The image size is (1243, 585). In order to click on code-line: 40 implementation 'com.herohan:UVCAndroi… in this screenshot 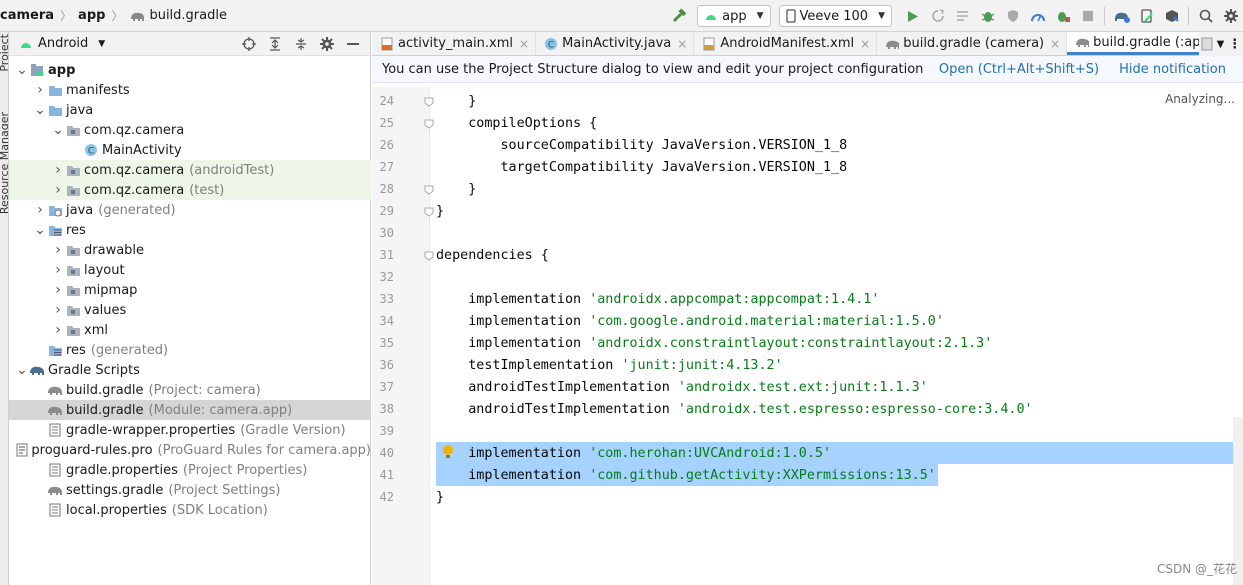, I will do `click(807, 453)`.